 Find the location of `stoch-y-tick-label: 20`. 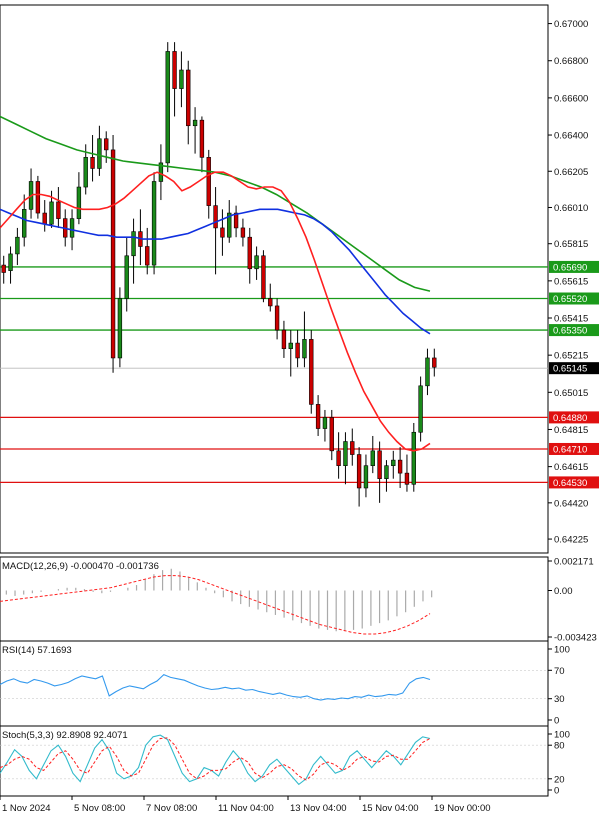

stoch-y-tick-label: 20 is located at coordinates (559, 779).